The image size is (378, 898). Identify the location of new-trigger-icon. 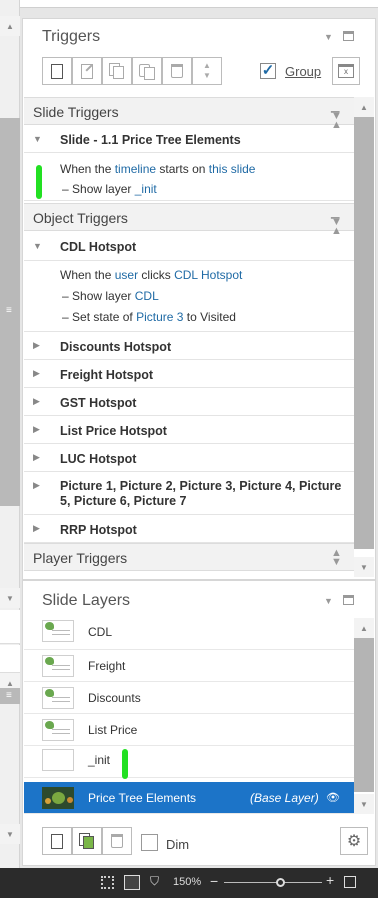
(57, 71).